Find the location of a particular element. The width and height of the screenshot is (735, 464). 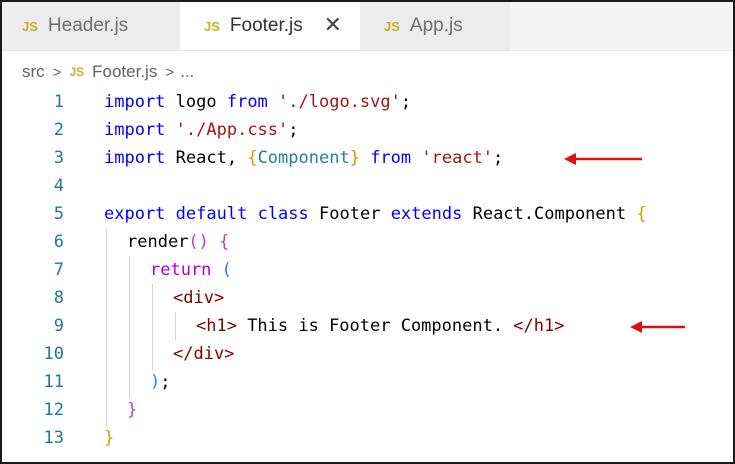

code-line: 10 </div> is located at coordinates (367, 354).